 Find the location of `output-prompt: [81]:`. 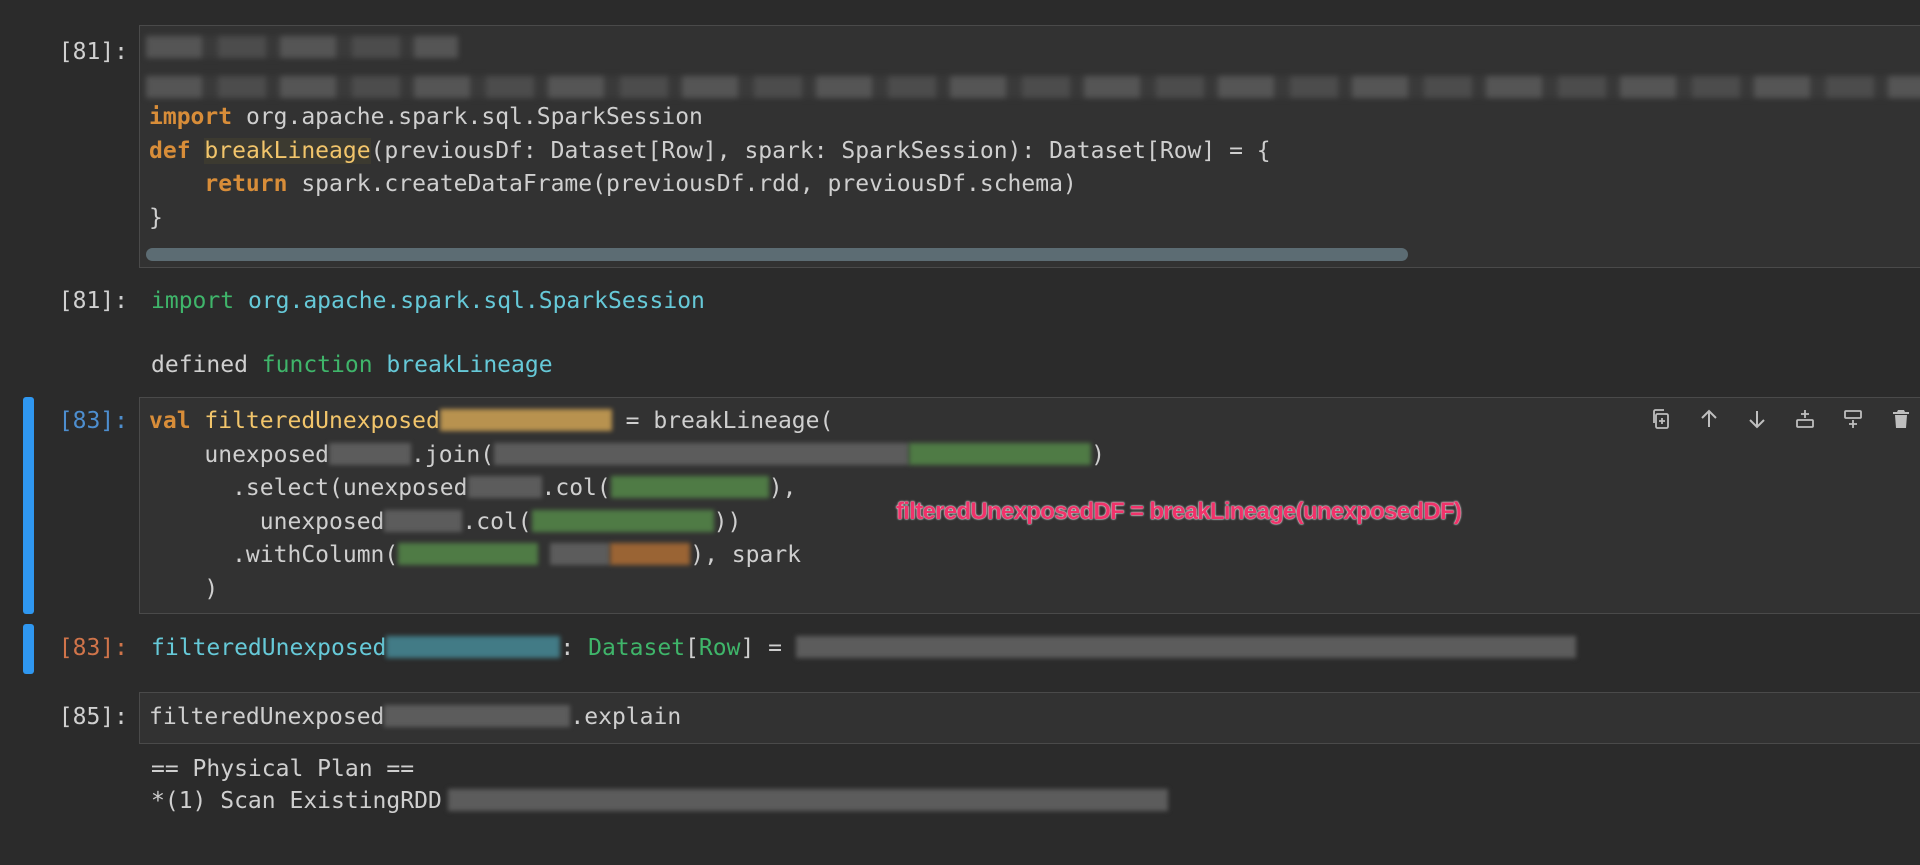

output-prompt: [81]: is located at coordinates (93, 301).